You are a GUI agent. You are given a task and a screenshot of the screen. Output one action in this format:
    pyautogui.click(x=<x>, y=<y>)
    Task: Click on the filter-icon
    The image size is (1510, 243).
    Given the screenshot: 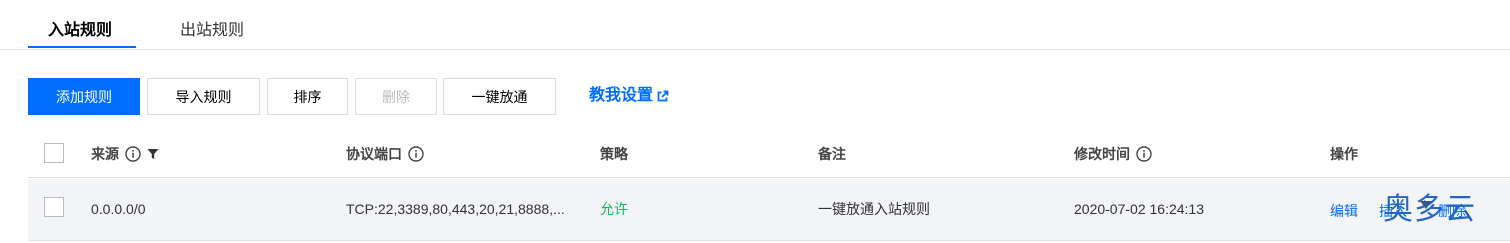 What is the action you would take?
    pyautogui.click(x=153, y=154)
    